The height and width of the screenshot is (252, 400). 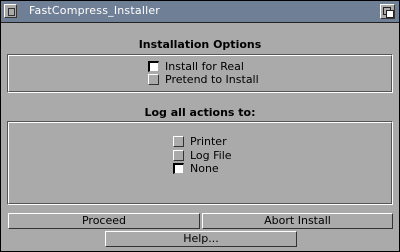 What do you see at coordinates (204, 66) in the screenshot?
I see `install-for-real-label: Install for Real` at bounding box center [204, 66].